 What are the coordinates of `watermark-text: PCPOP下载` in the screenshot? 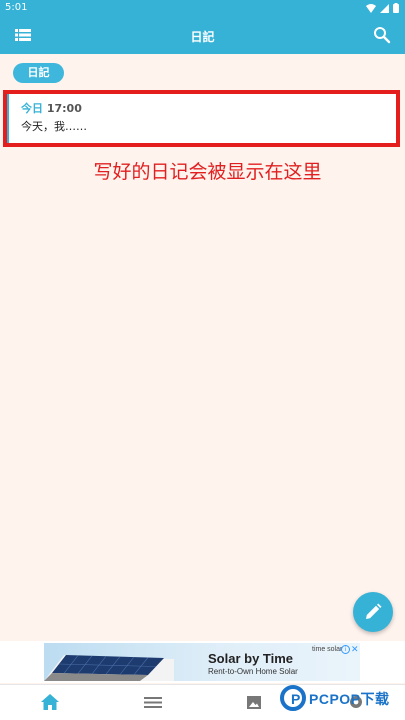 It's located at (349, 699).